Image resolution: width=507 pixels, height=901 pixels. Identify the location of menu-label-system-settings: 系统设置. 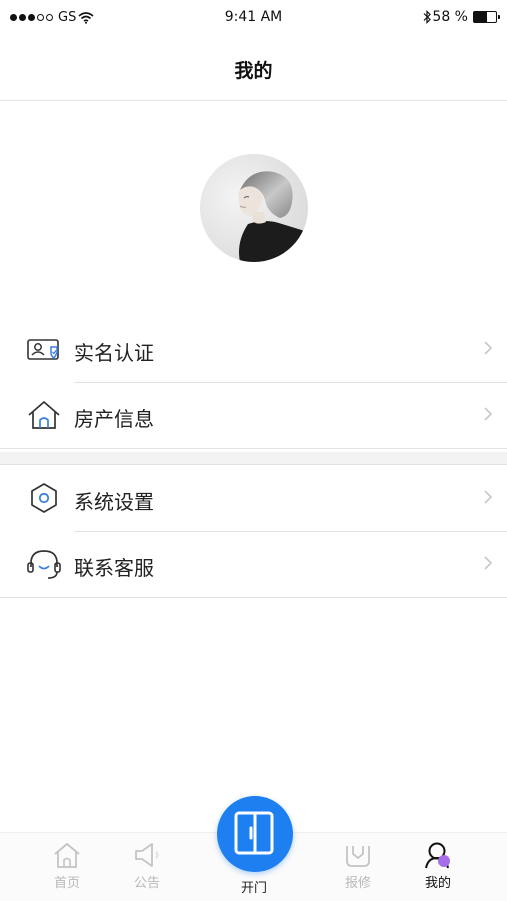
(114, 502).